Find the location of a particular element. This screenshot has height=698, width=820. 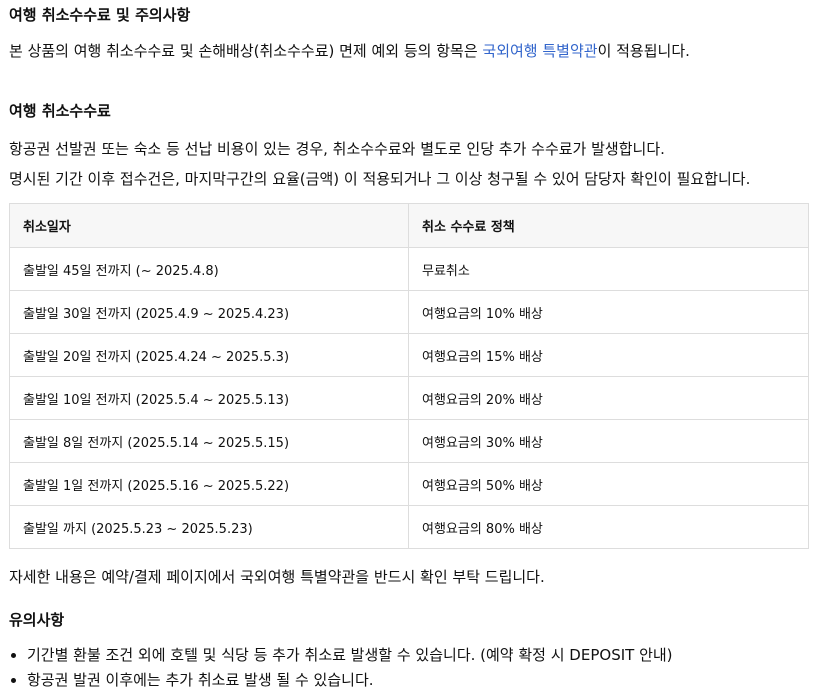

cancel-date-cell: 출발일 10일 전까지 (2025.5.4 ~ 2025.5.13) is located at coordinates (209, 398).